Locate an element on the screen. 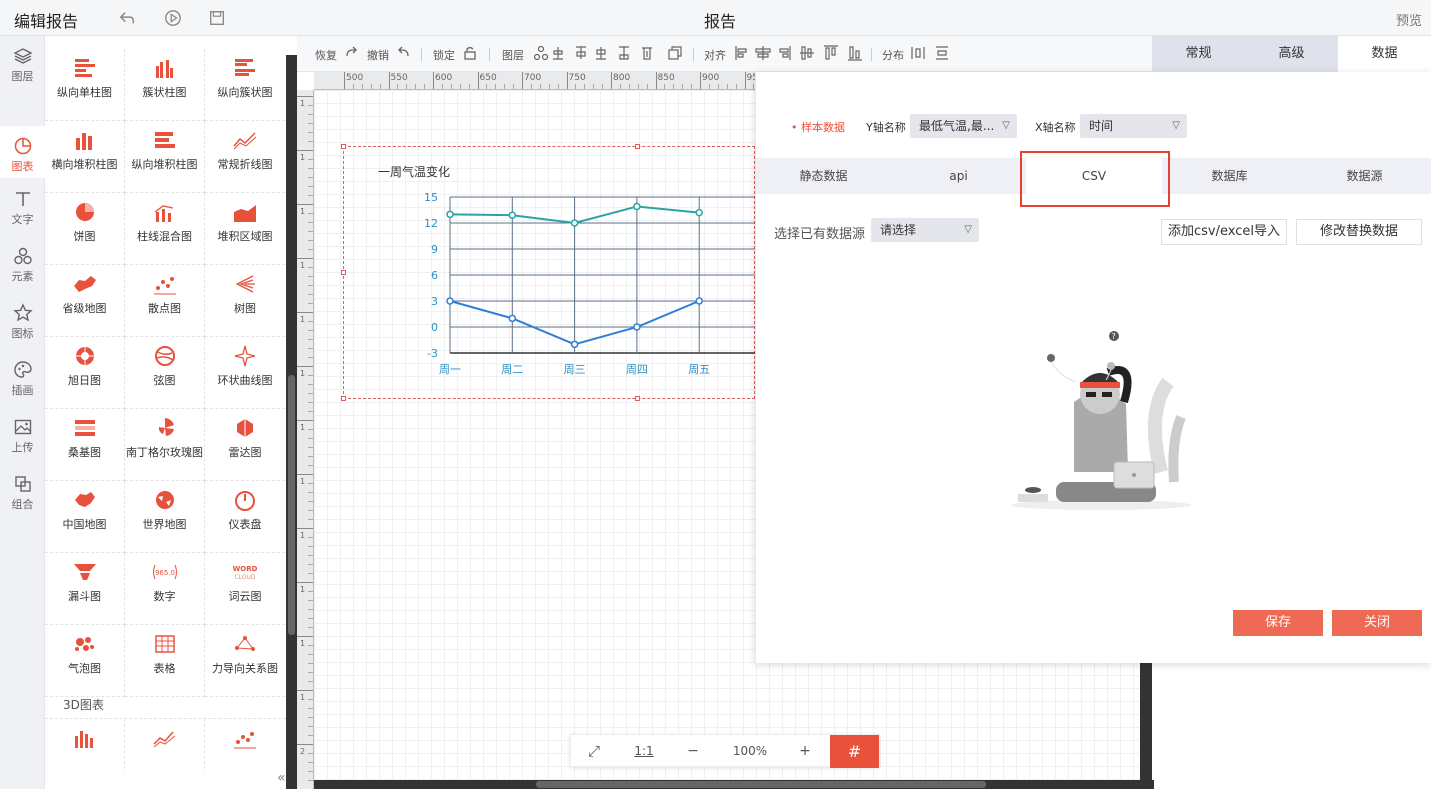 The width and height of the screenshot is (1431, 789). chart-item-8: 堆积区域图 is located at coordinates (245, 229).